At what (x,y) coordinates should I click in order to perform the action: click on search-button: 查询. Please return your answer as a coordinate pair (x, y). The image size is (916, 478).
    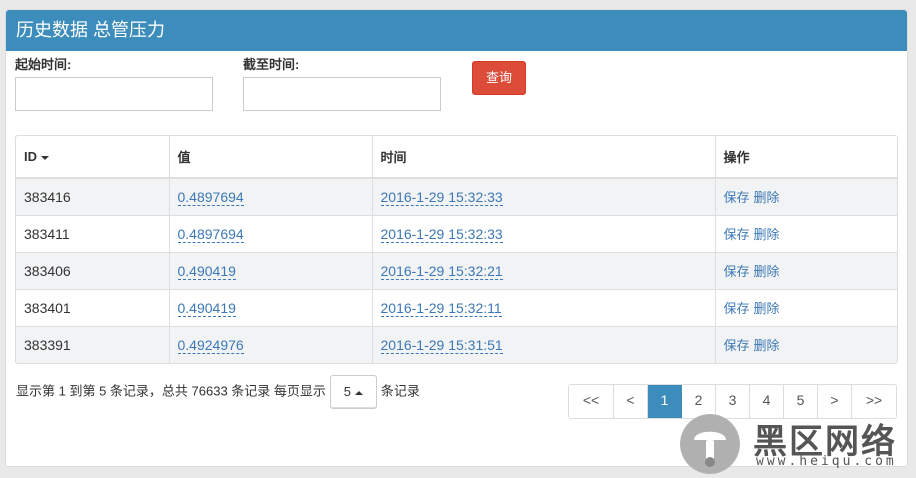
    Looking at the image, I should click on (499, 78).